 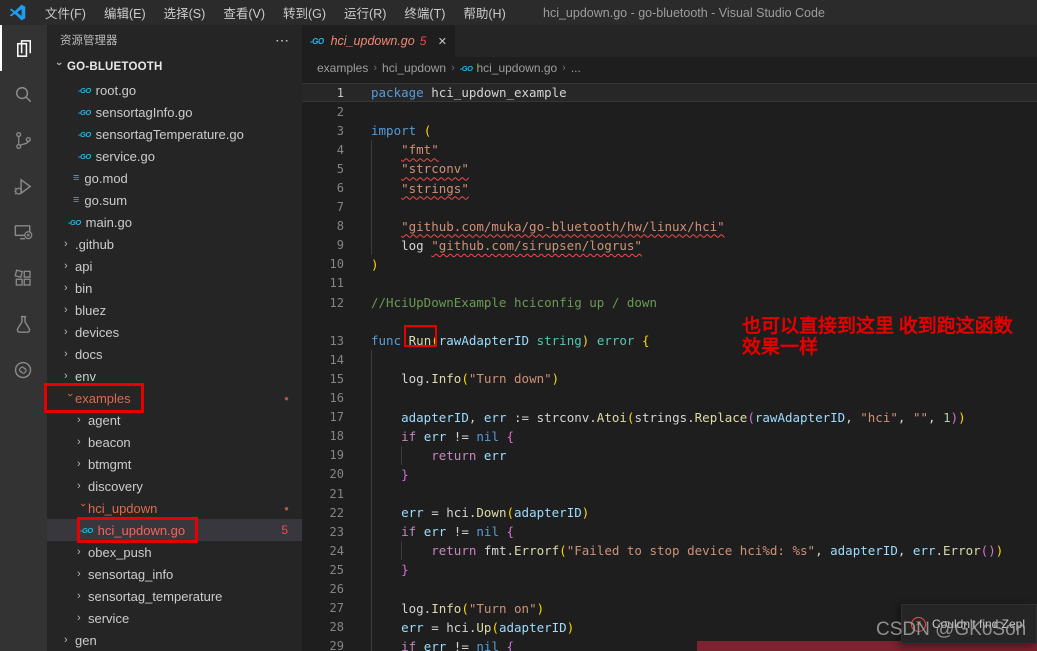 What do you see at coordinates (174, 464) in the screenshot?
I see `tree-item-btmgmt: › btmgmt` at bounding box center [174, 464].